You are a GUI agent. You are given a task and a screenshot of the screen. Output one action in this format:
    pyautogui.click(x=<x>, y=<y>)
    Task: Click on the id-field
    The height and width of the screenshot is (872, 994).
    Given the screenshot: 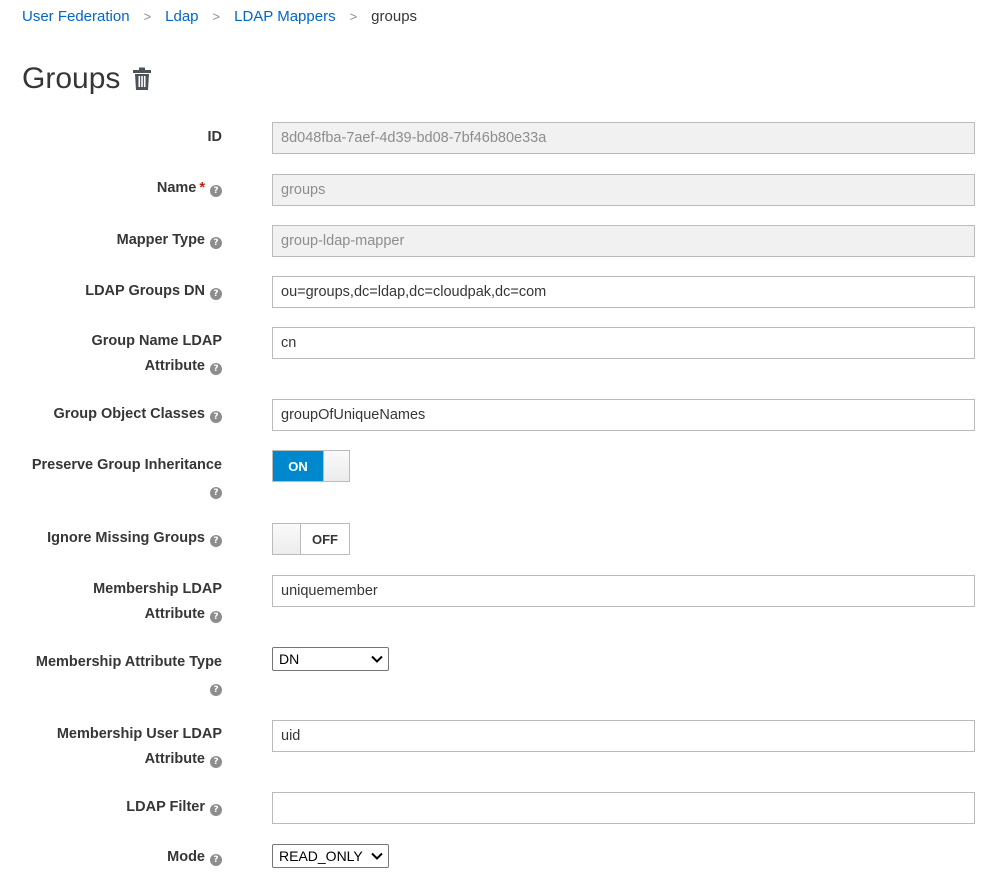 What is the action you would take?
    pyautogui.click(x=623, y=138)
    